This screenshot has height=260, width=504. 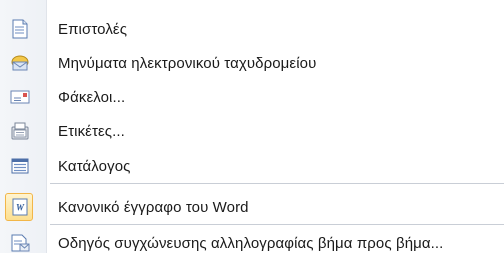 I want to click on word-document-icon: W, so click(x=20, y=207).